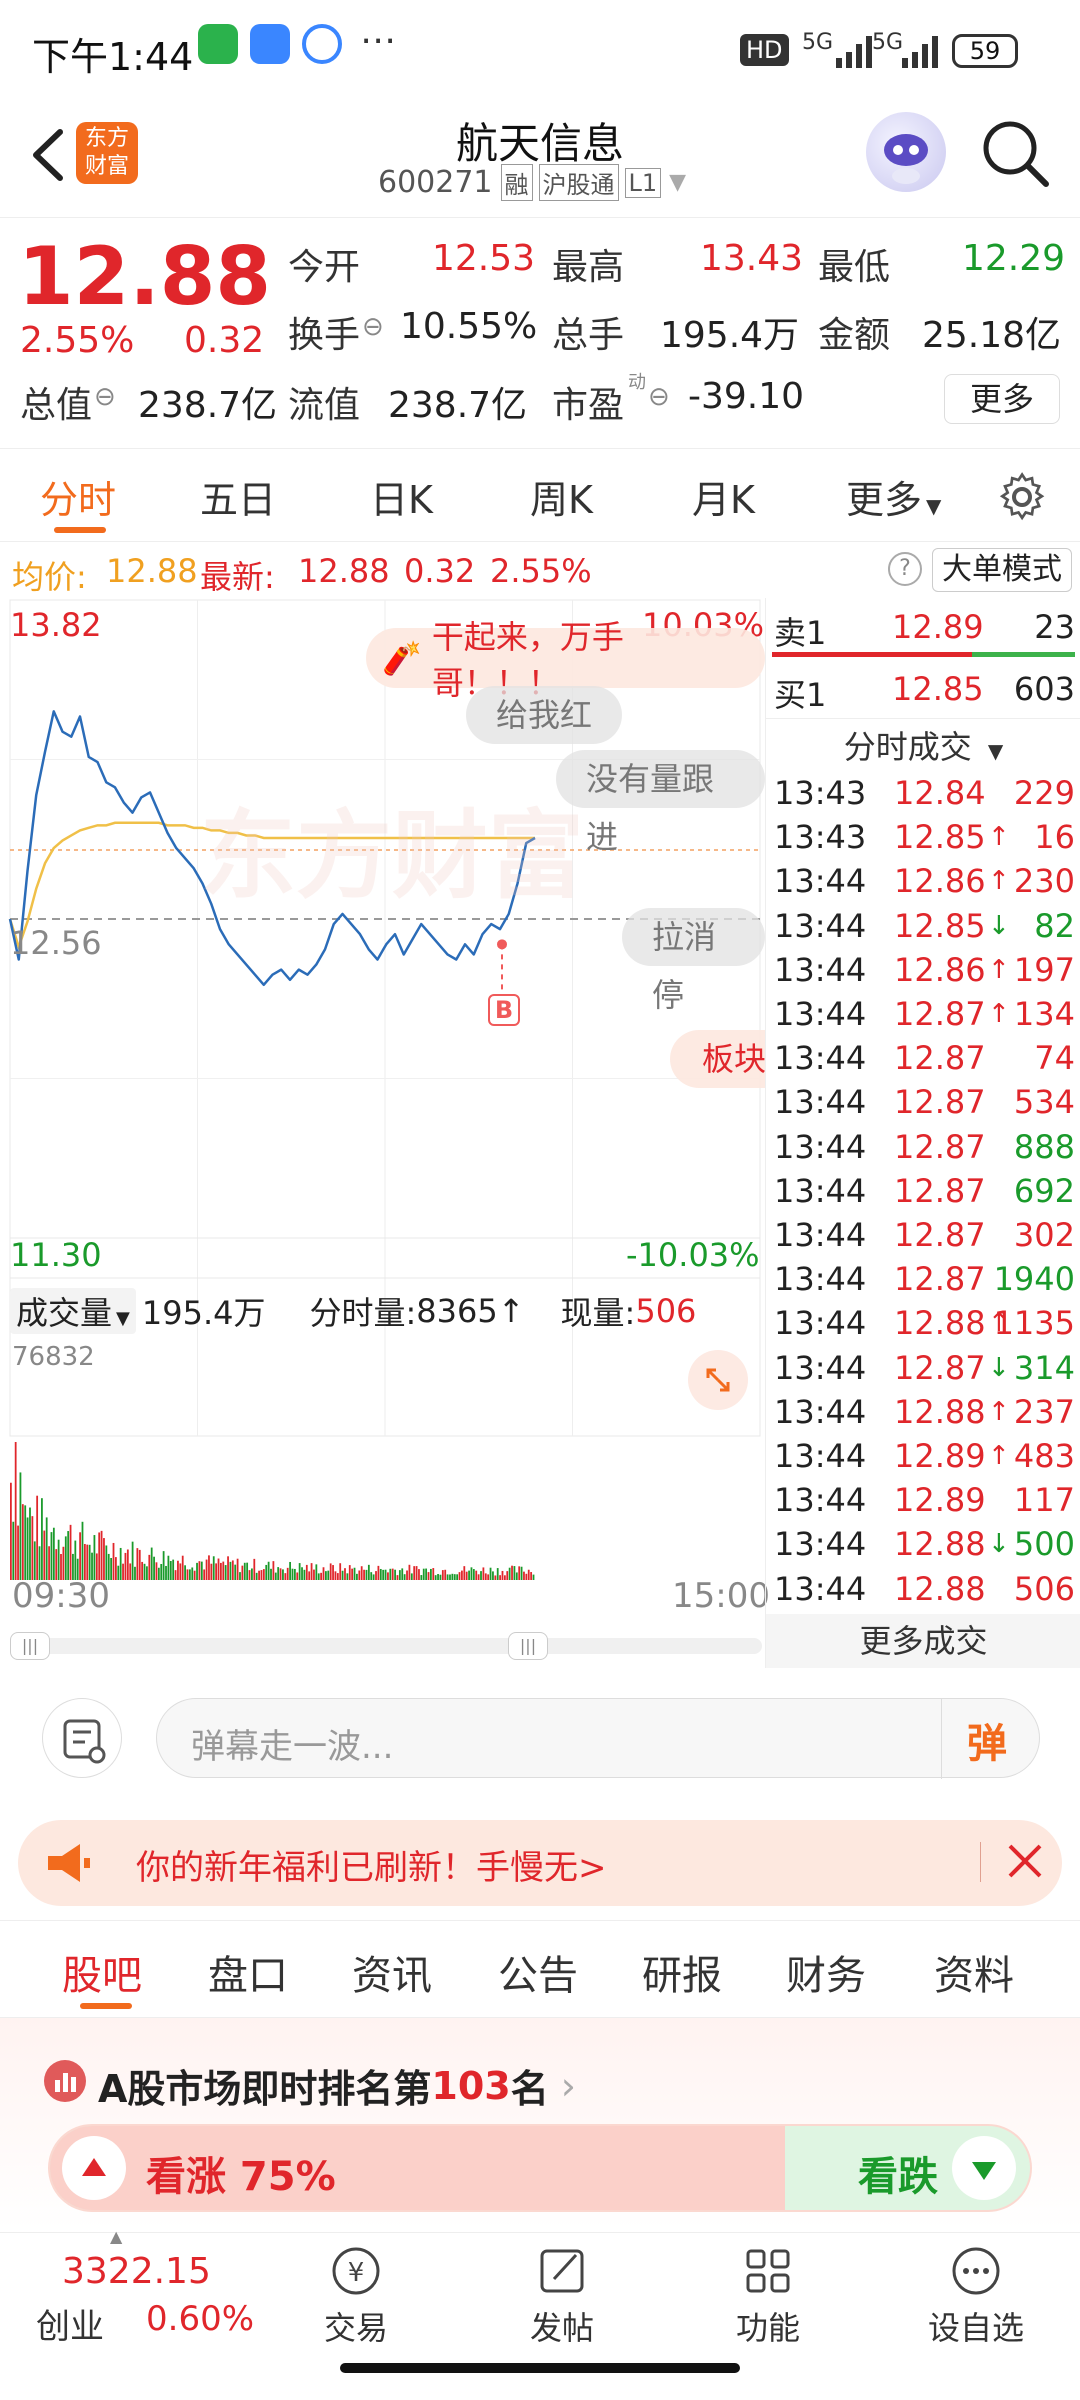 The height and width of the screenshot is (2400, 1080). I want to click on open-value: 12.53, so click(484, 258).